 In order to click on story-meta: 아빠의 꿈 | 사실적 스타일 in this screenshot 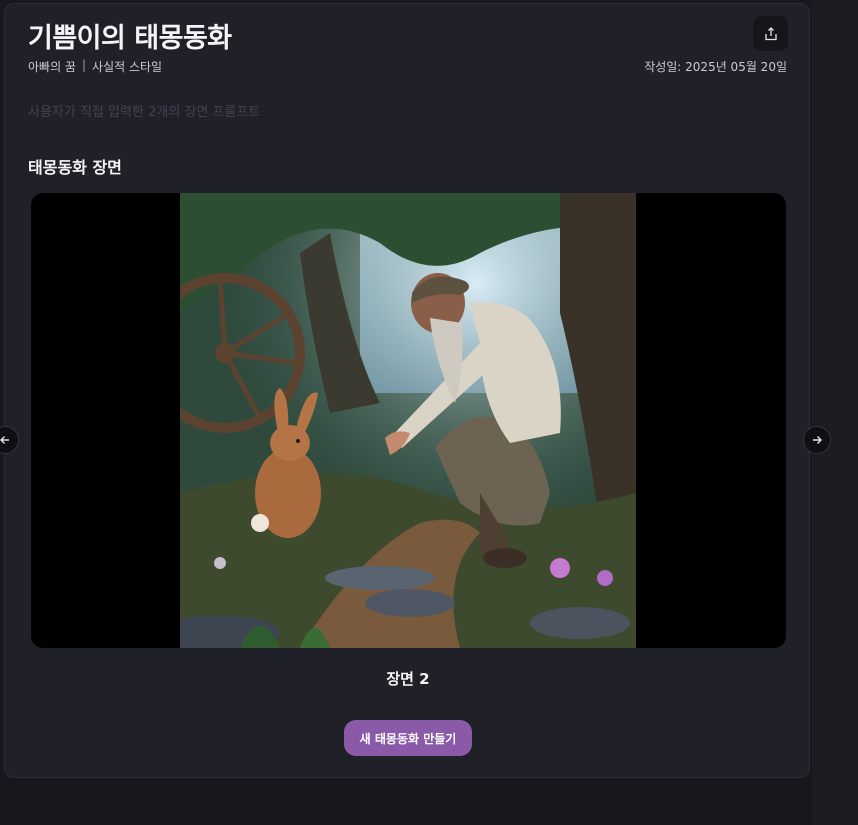, I will do `click(95, 66)`.